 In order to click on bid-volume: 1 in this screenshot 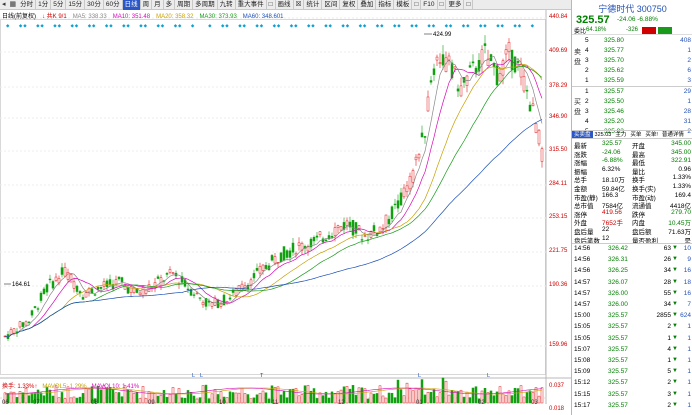, I will do `click(689, 101)`.